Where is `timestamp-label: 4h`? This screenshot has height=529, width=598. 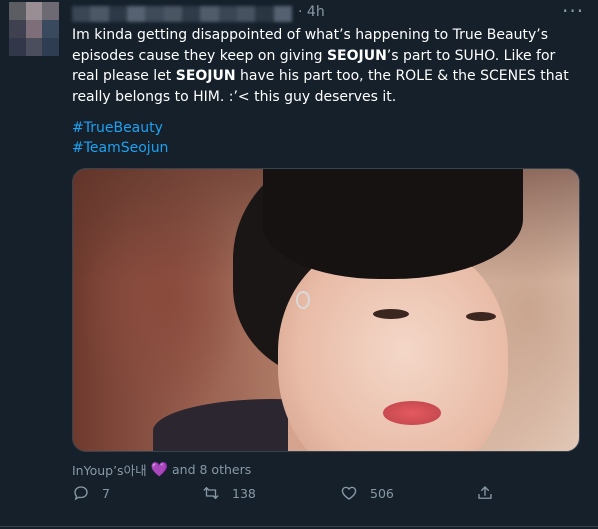 timestamp-label: 4h is located at coordinates (315, 12).